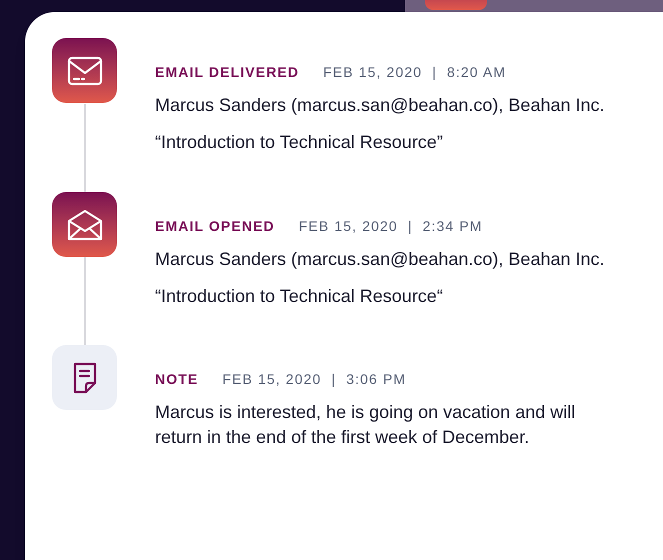  What do you see at coordinates (176, 379) in the screenshot?
I see `event-type: NOTE` at bounding box center [176, 379].